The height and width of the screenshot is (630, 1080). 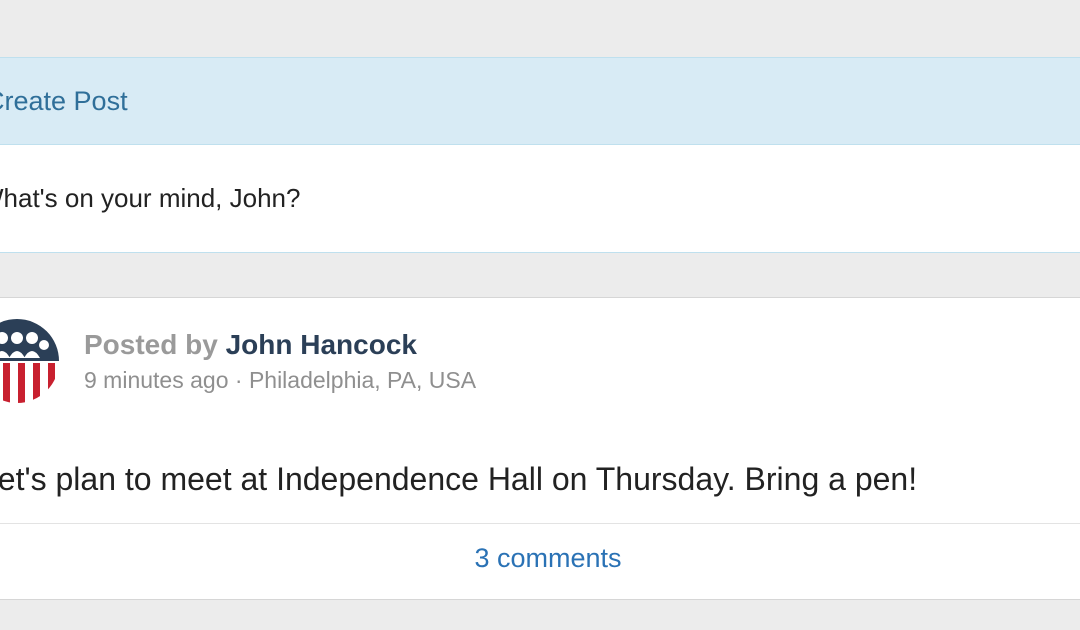 I want to click on post-composer-input, so click(x=439, y=198).